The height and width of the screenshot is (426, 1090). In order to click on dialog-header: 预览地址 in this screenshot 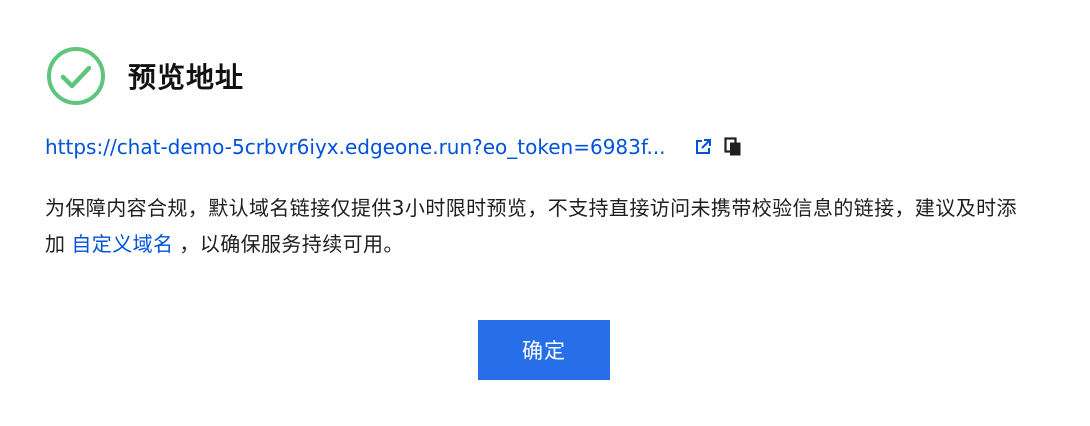, I will do `click(145, 76)`.